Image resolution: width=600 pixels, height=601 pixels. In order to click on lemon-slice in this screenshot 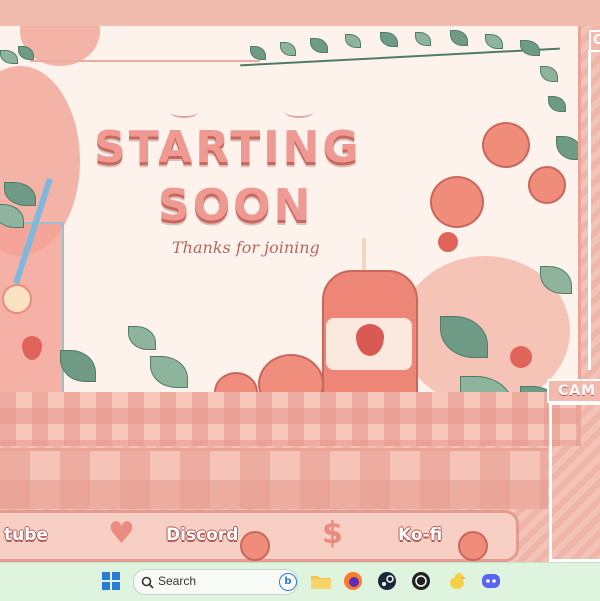, I will do `click(17, 299)`.